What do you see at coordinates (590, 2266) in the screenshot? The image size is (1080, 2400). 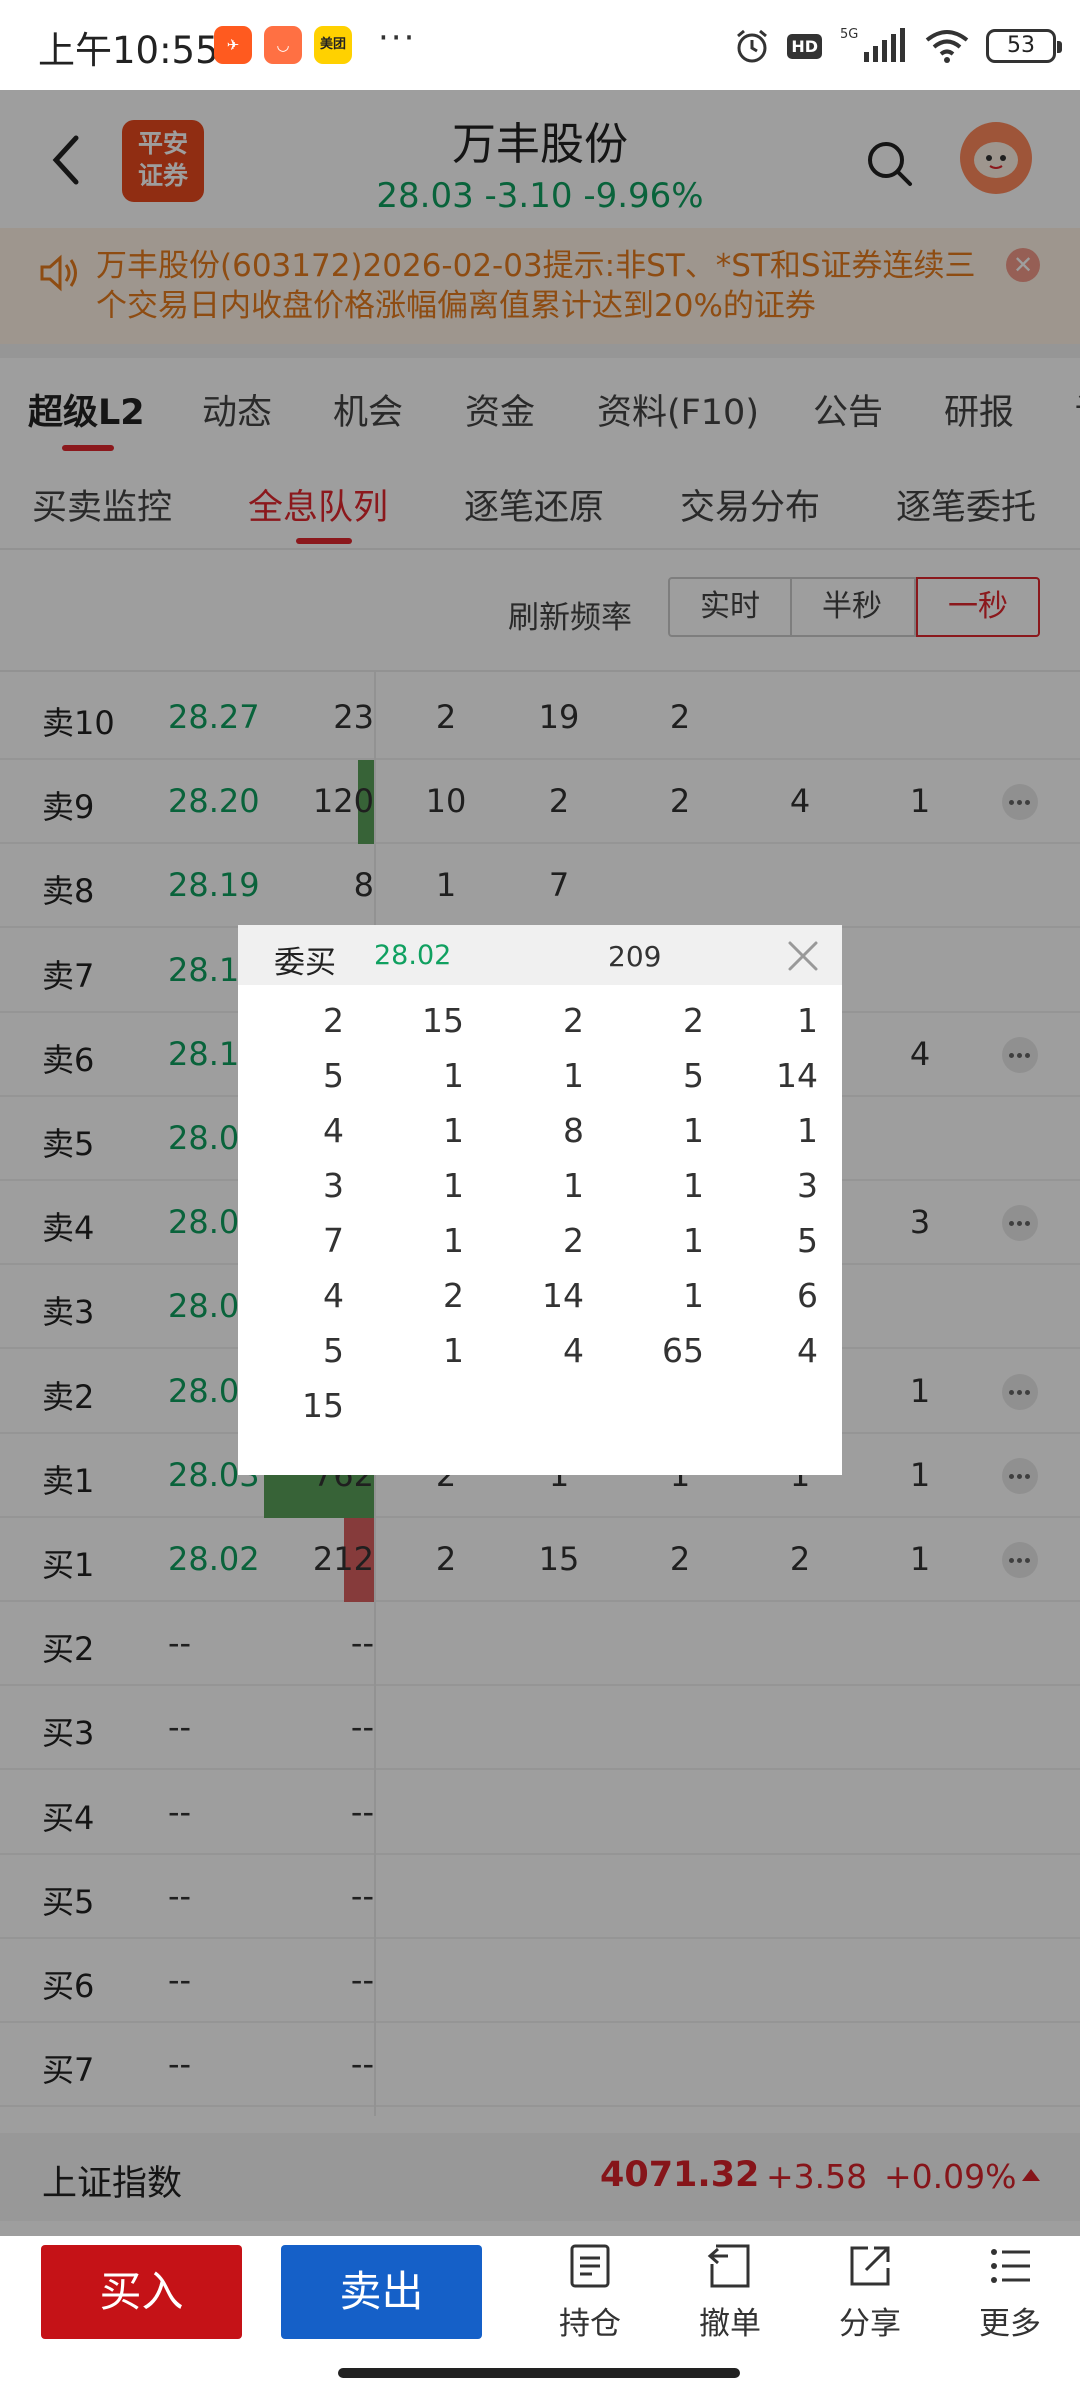 I see `positions-icon` at bounding box center [590, 2266].